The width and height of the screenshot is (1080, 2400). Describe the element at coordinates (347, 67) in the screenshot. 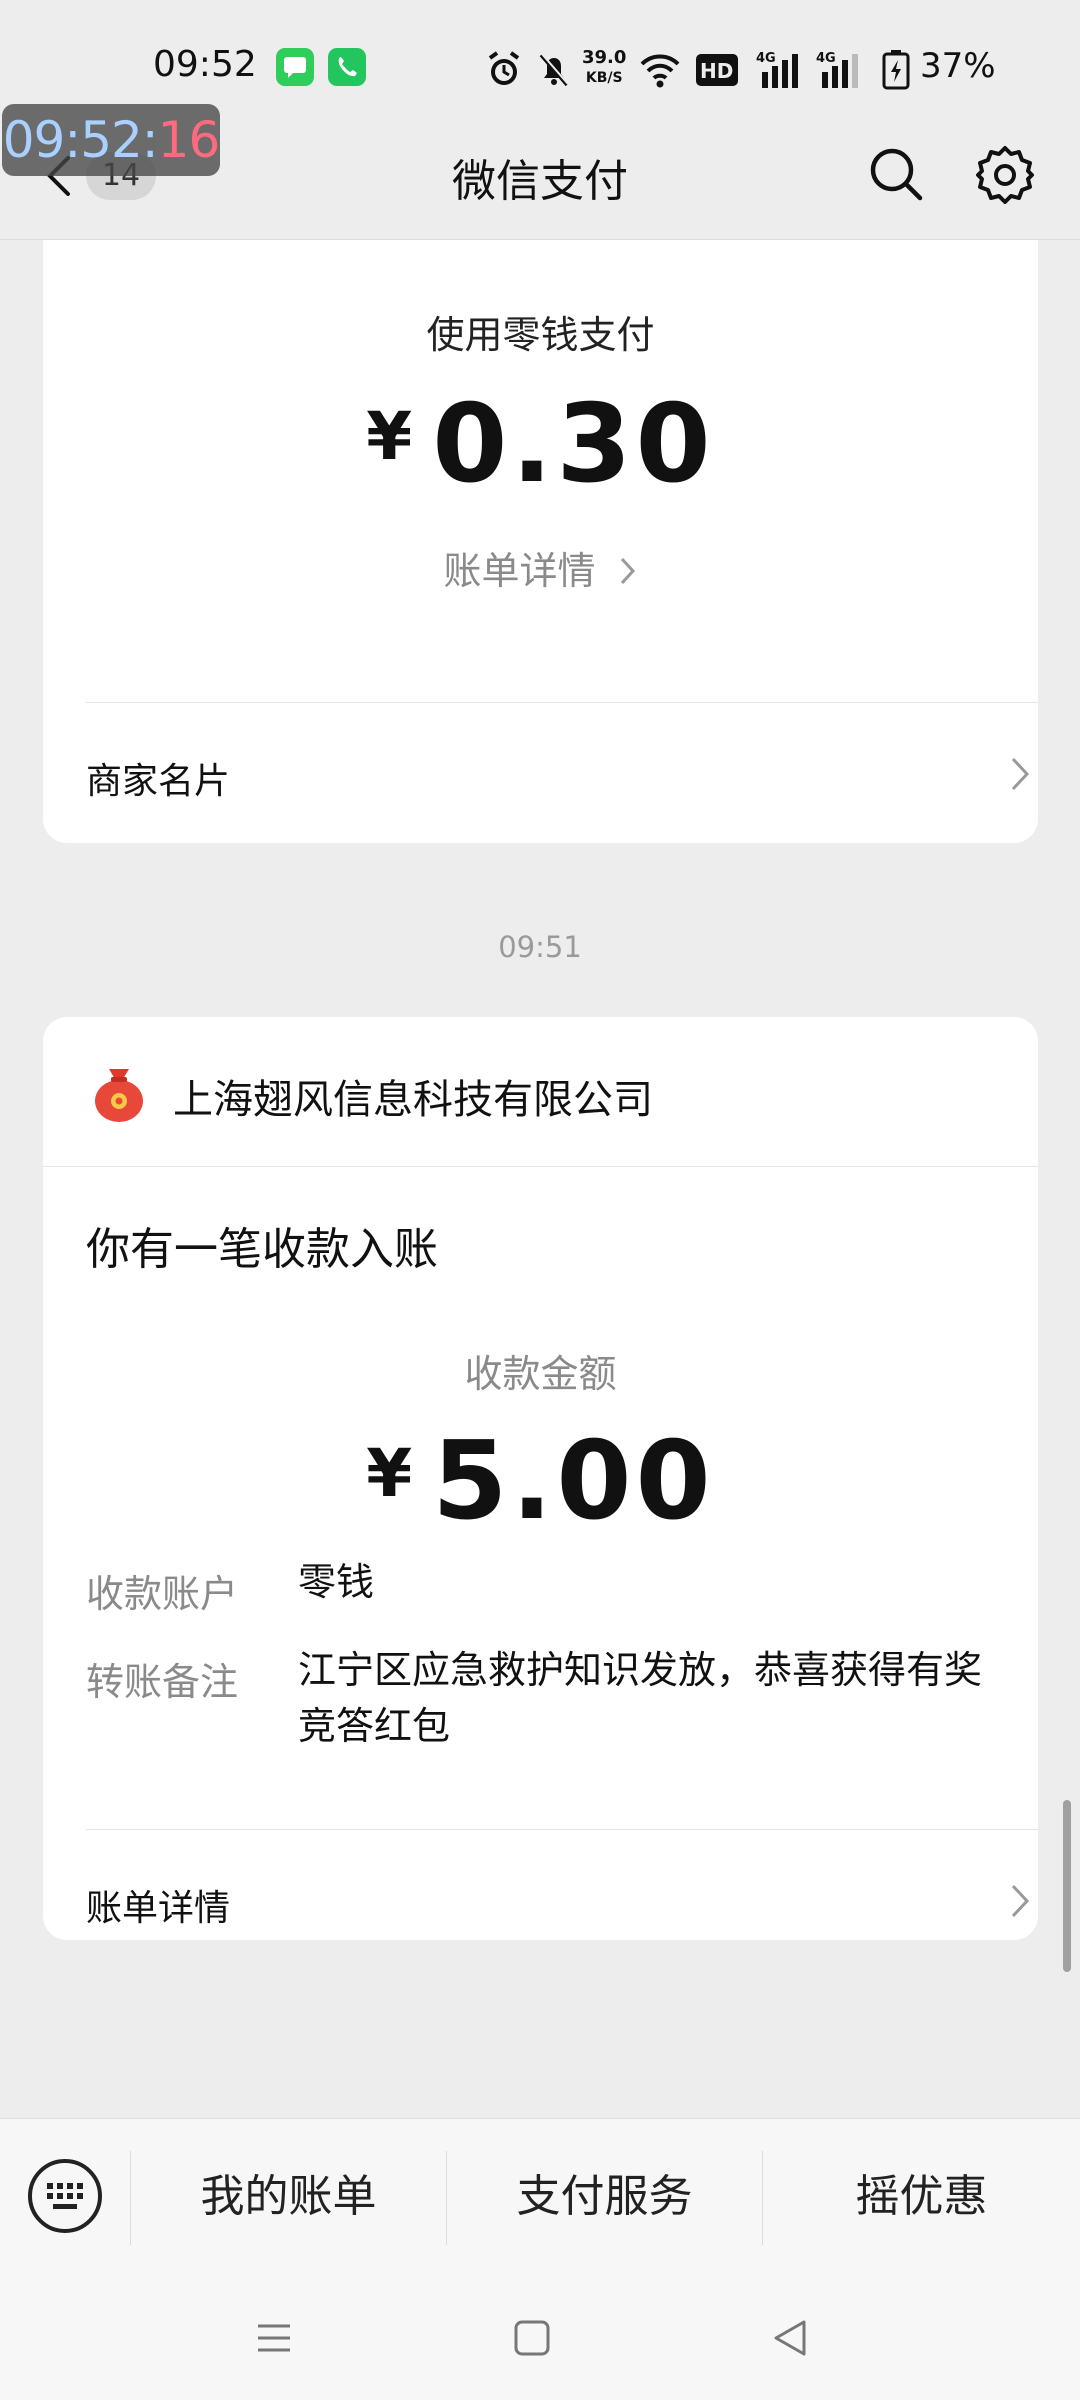

I see `phone-notification-icon` at that location.